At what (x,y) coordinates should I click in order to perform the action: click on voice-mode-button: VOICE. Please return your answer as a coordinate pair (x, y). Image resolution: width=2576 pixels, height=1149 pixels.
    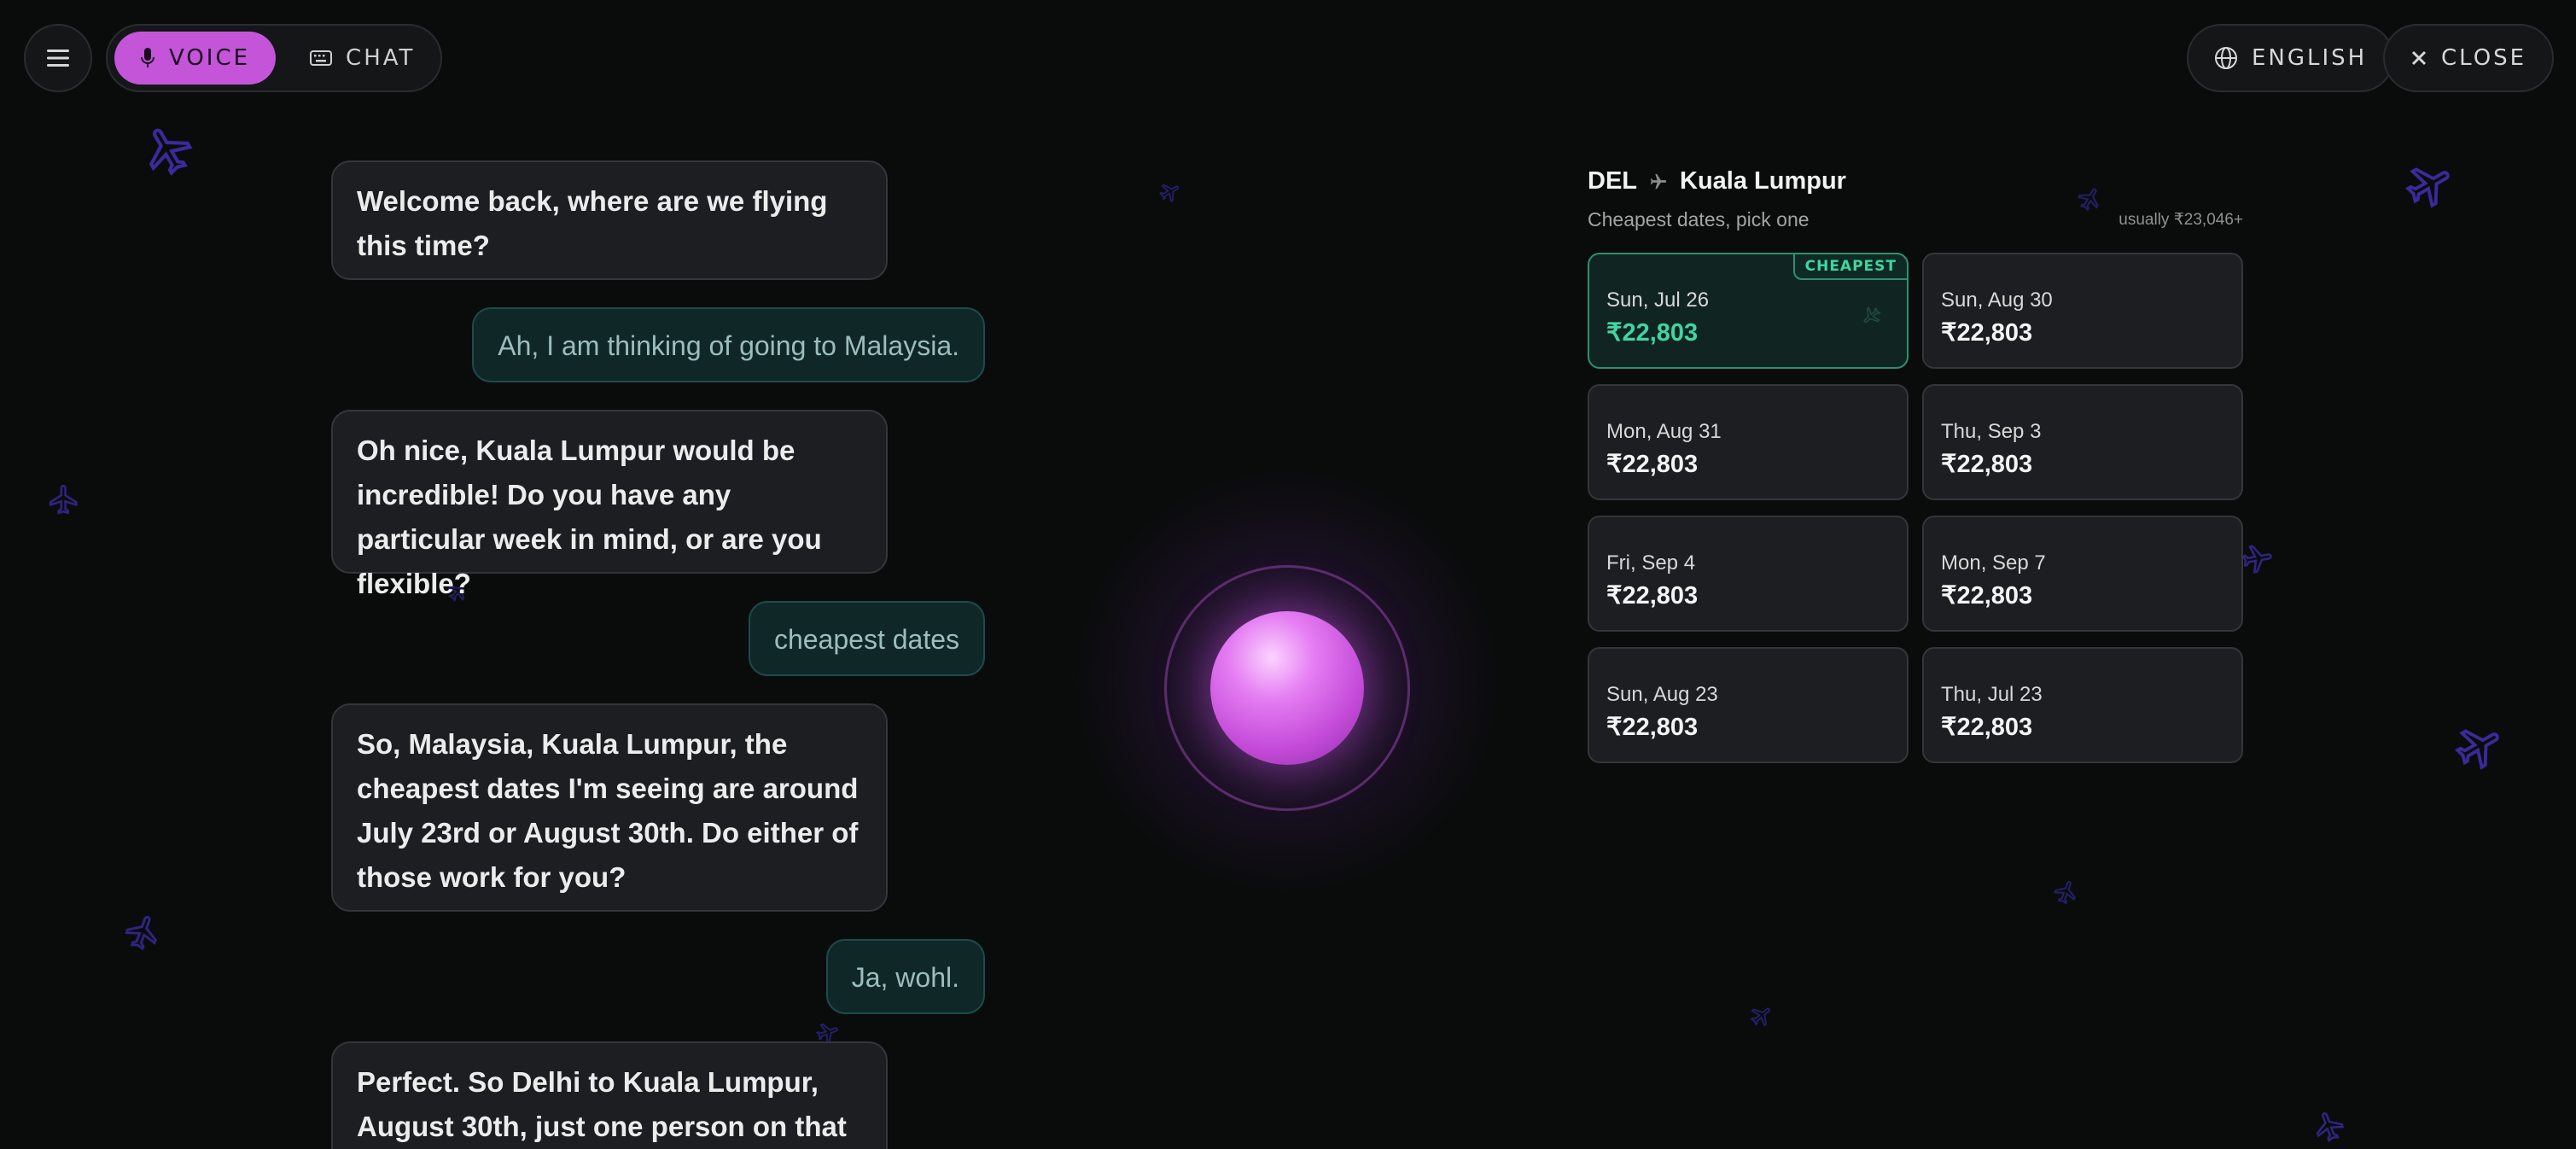
    Looking at the image, I should click on (195, 58).